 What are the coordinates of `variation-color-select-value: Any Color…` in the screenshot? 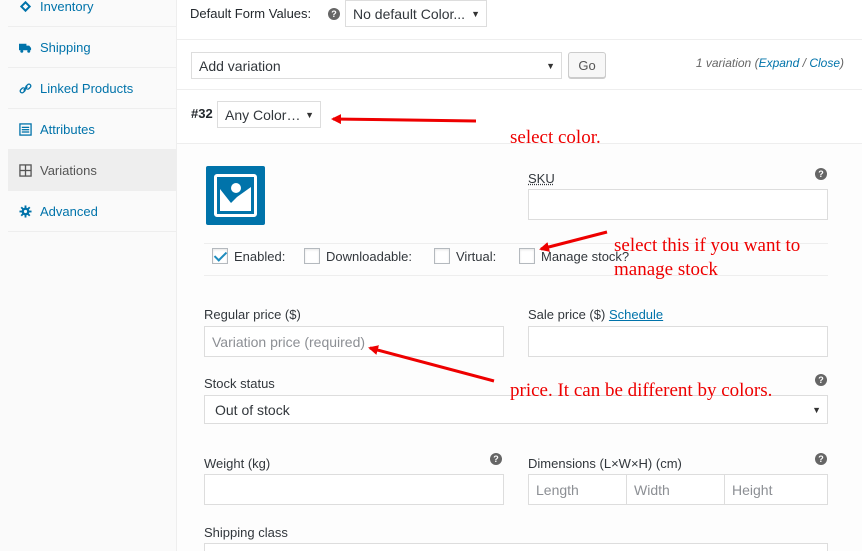 It's located at (262, 115).